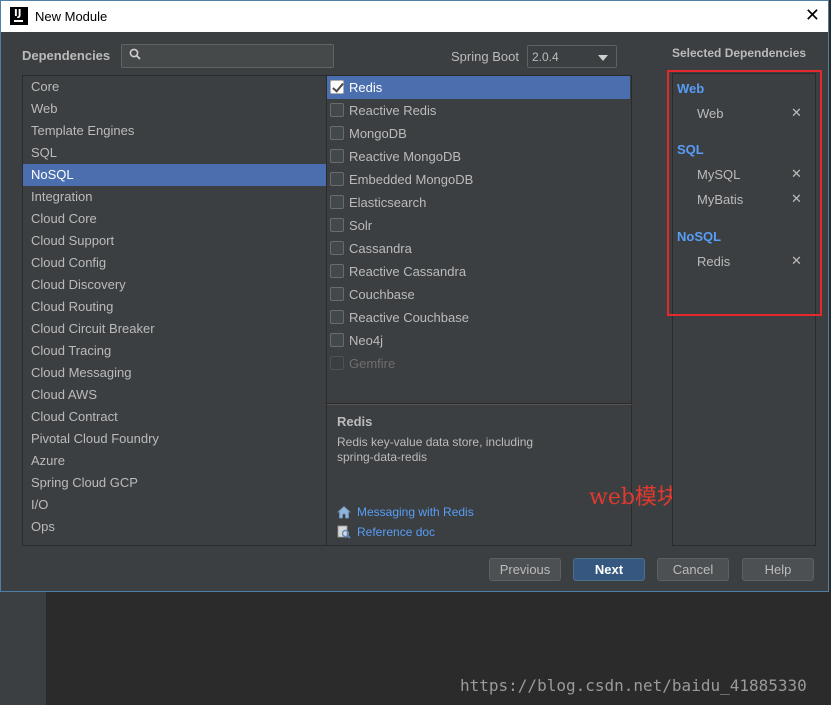 This screenshot has width=831, height=705. What do you see at coordinates (525, 569) in the screenshot?
I see `previous-button: Previous` at bounding box center [525, 569].